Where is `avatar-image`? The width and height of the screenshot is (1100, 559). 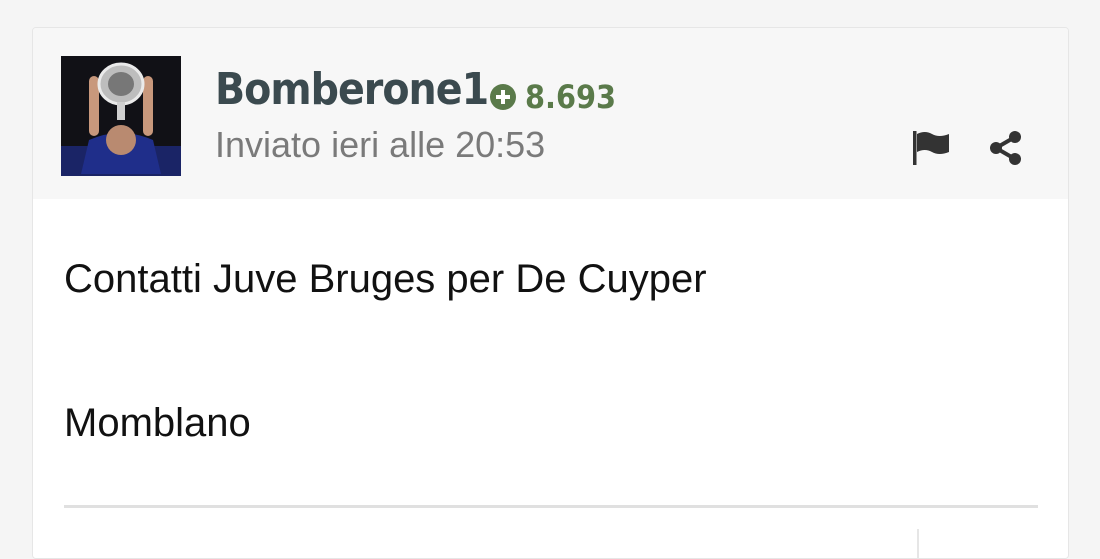 avatar-image is located at coordinates (121, 116).